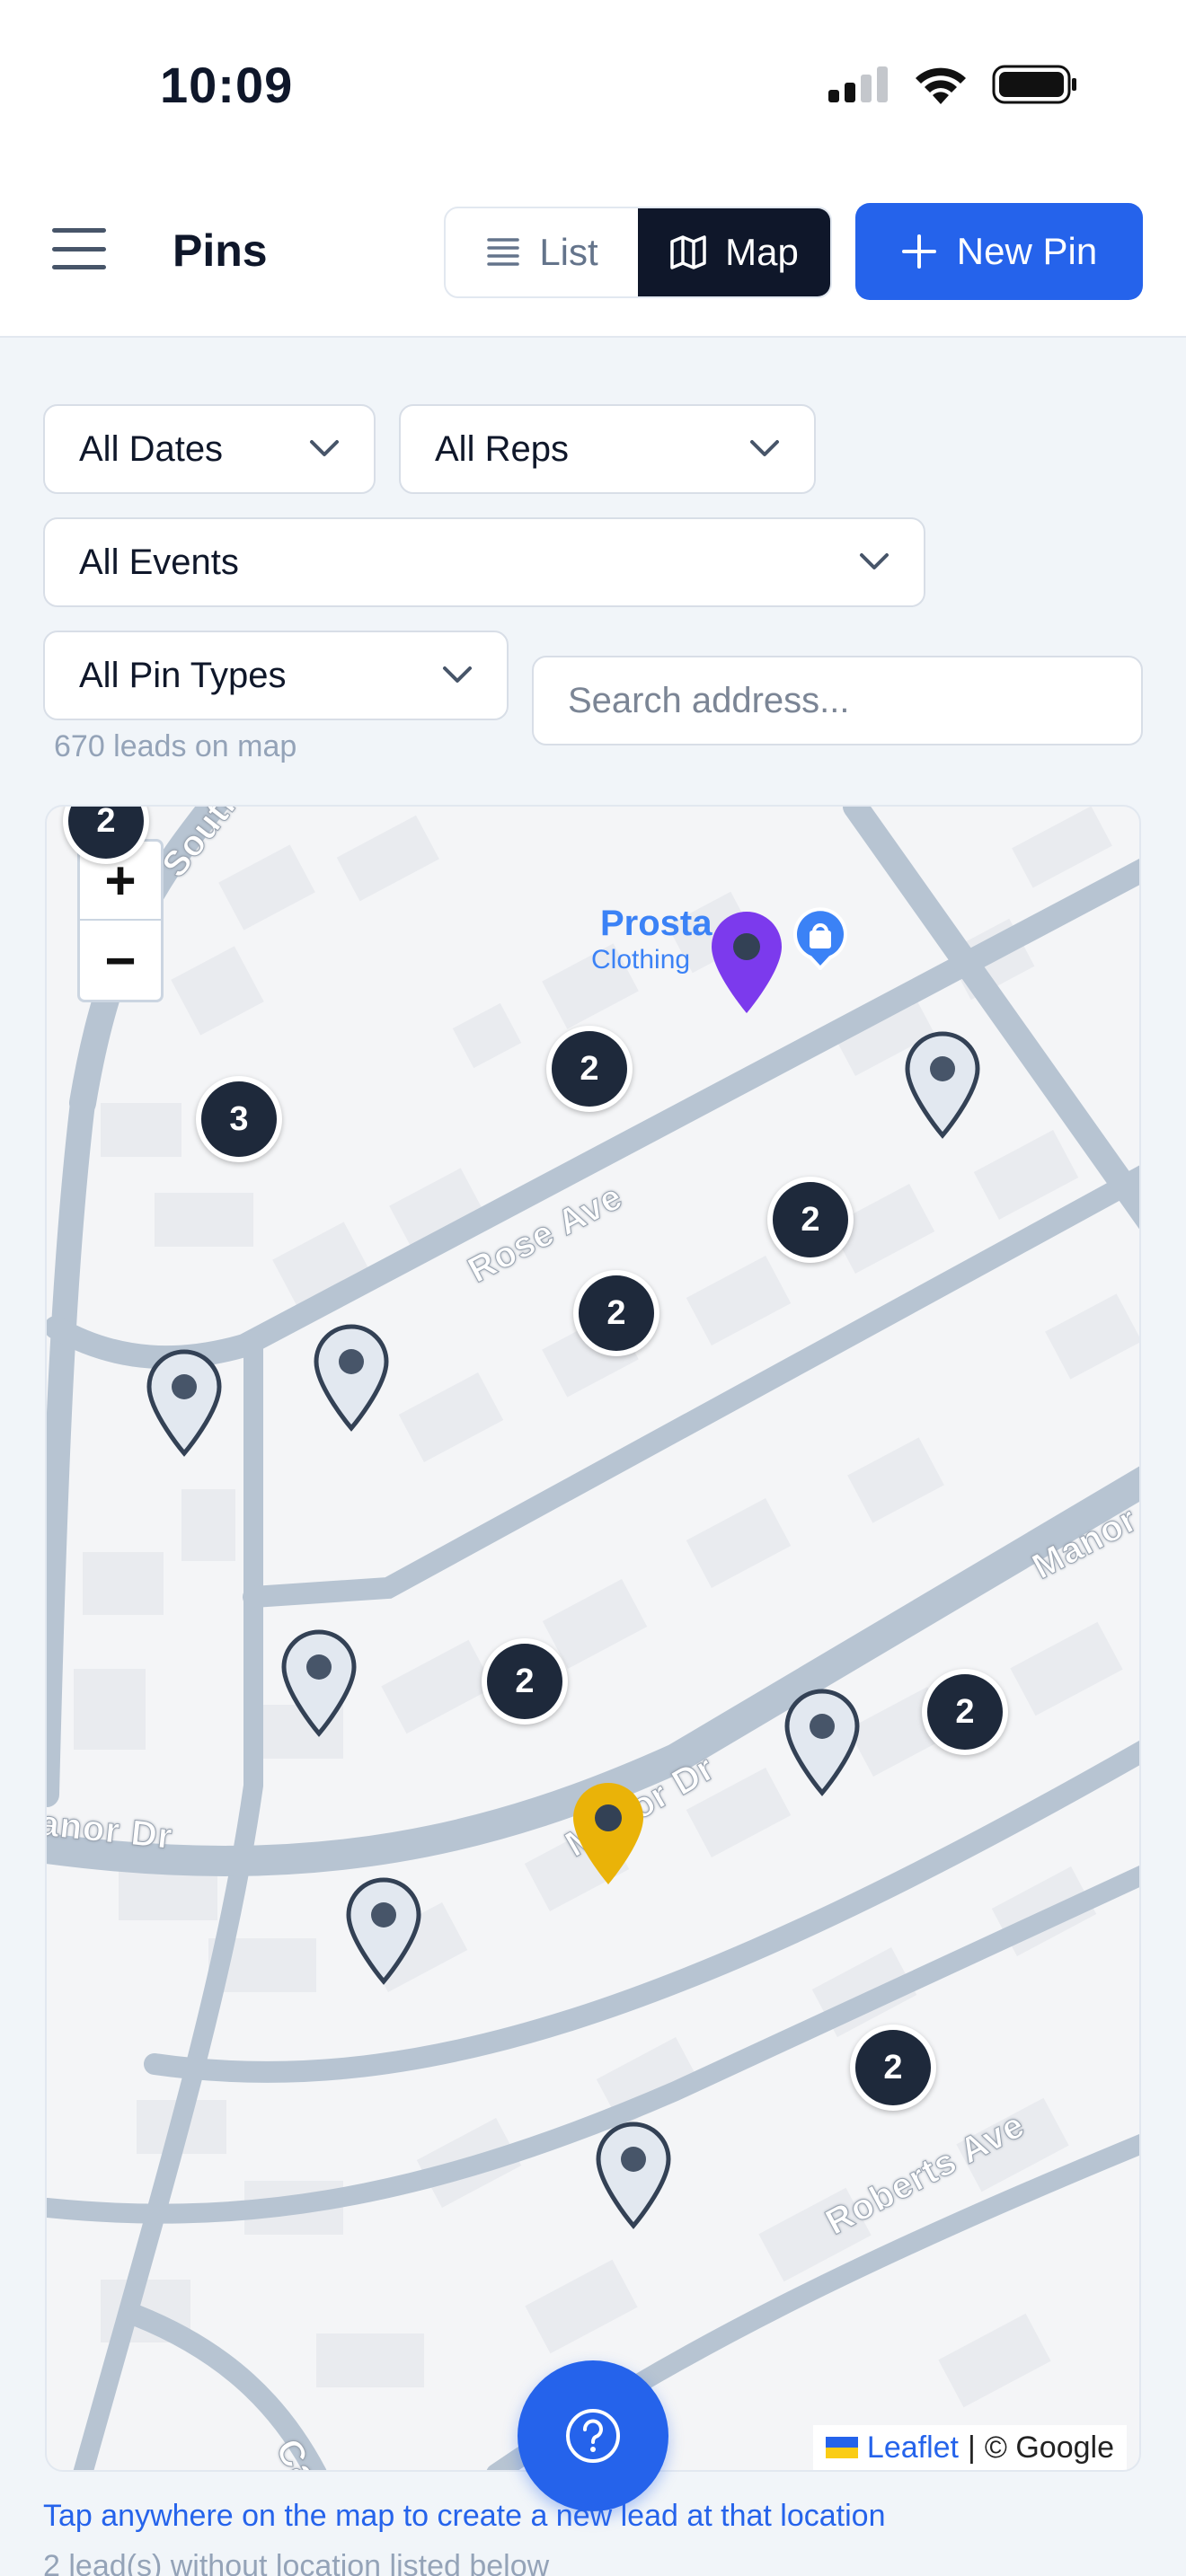 This screenshot has height=2576, width=1186. I want to click on attribution-provider: © Google, so click(1049, 2447).